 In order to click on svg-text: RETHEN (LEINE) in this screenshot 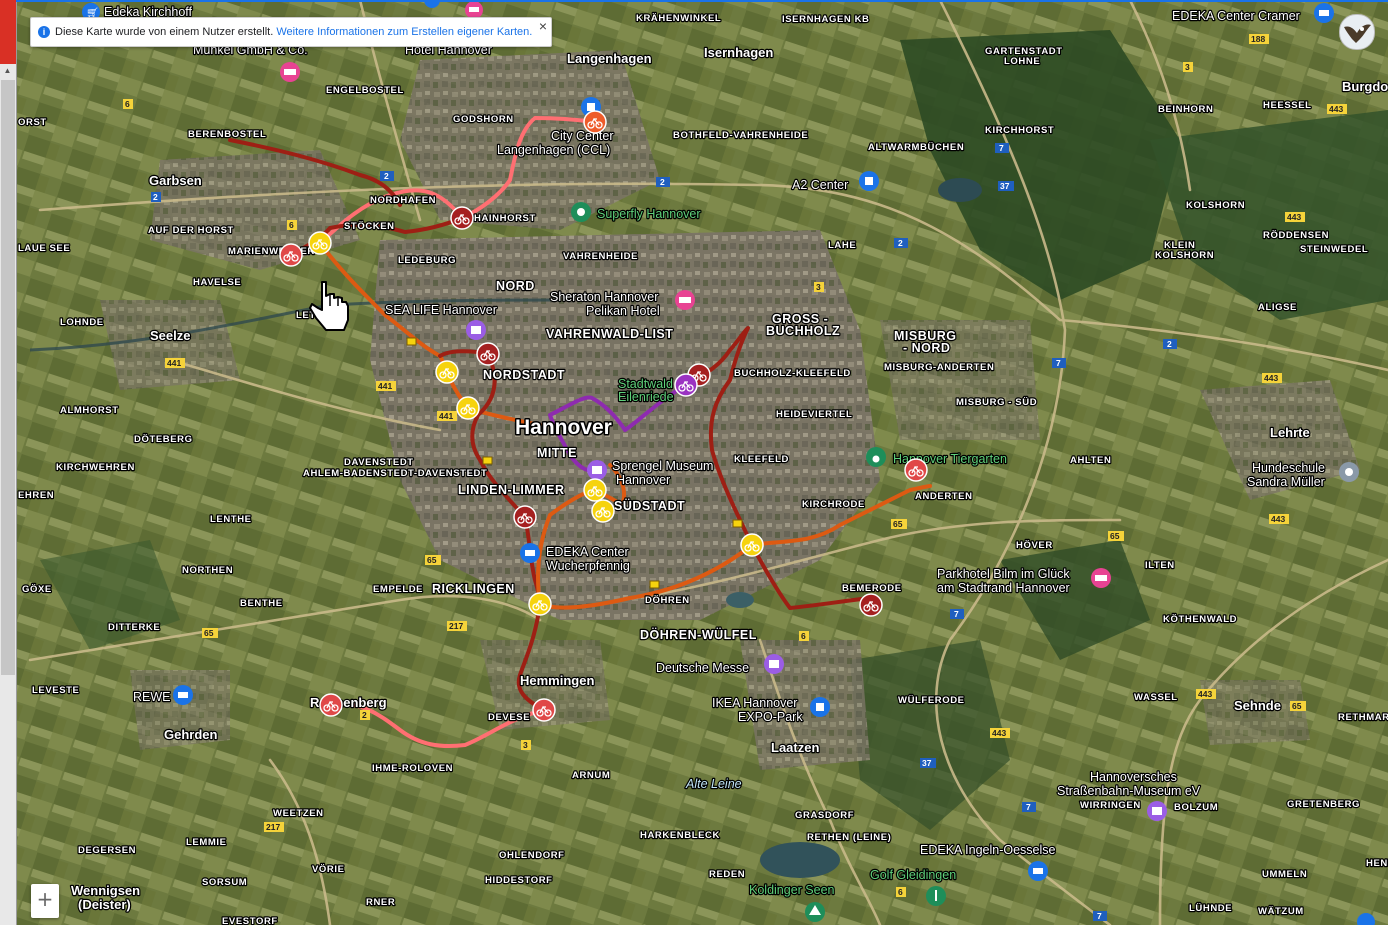, I will do `click(849, 837)`.